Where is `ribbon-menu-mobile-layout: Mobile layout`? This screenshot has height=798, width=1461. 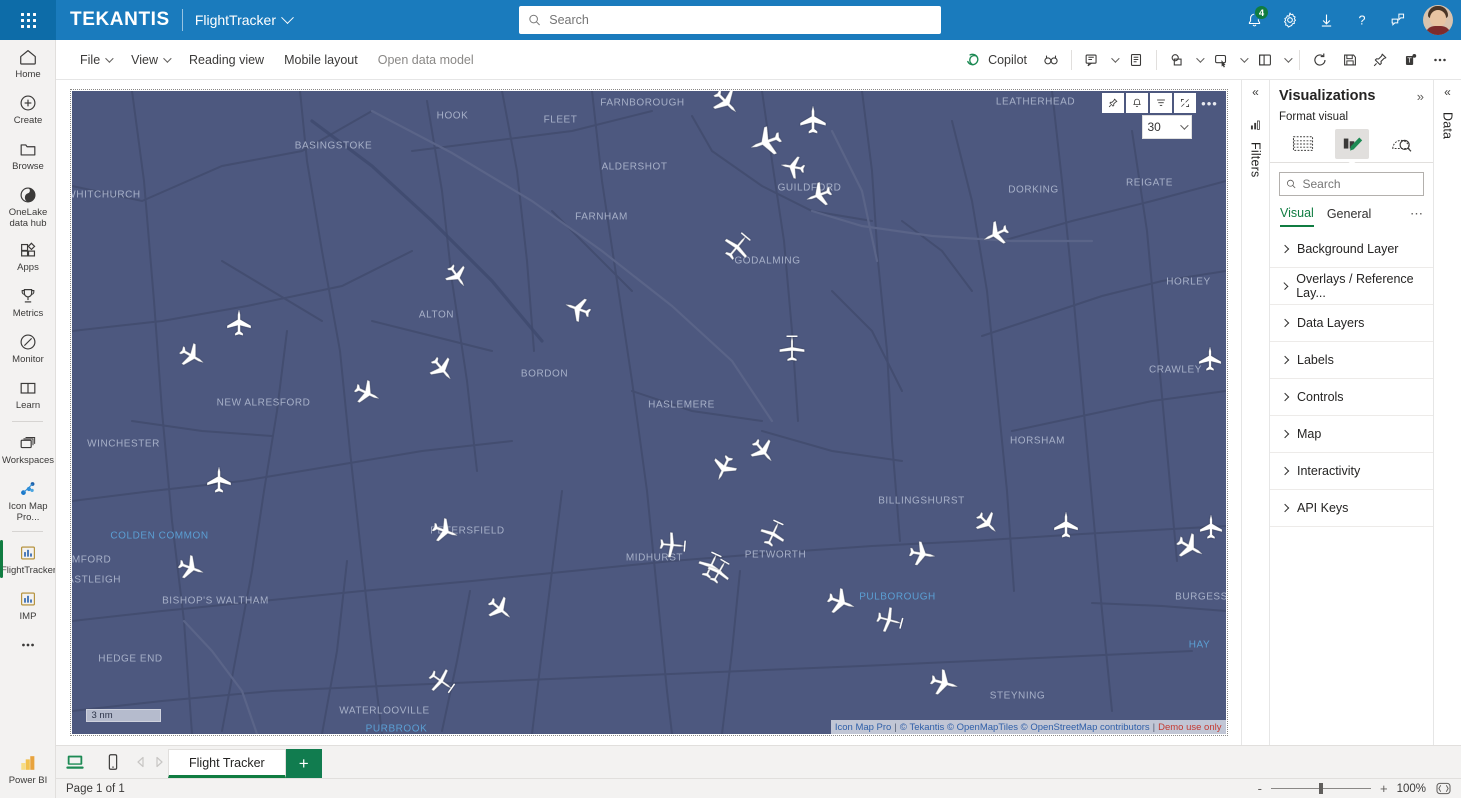 ribbon-menu-mobile-layout: Mobile layout is located at coordinates (321, 60).